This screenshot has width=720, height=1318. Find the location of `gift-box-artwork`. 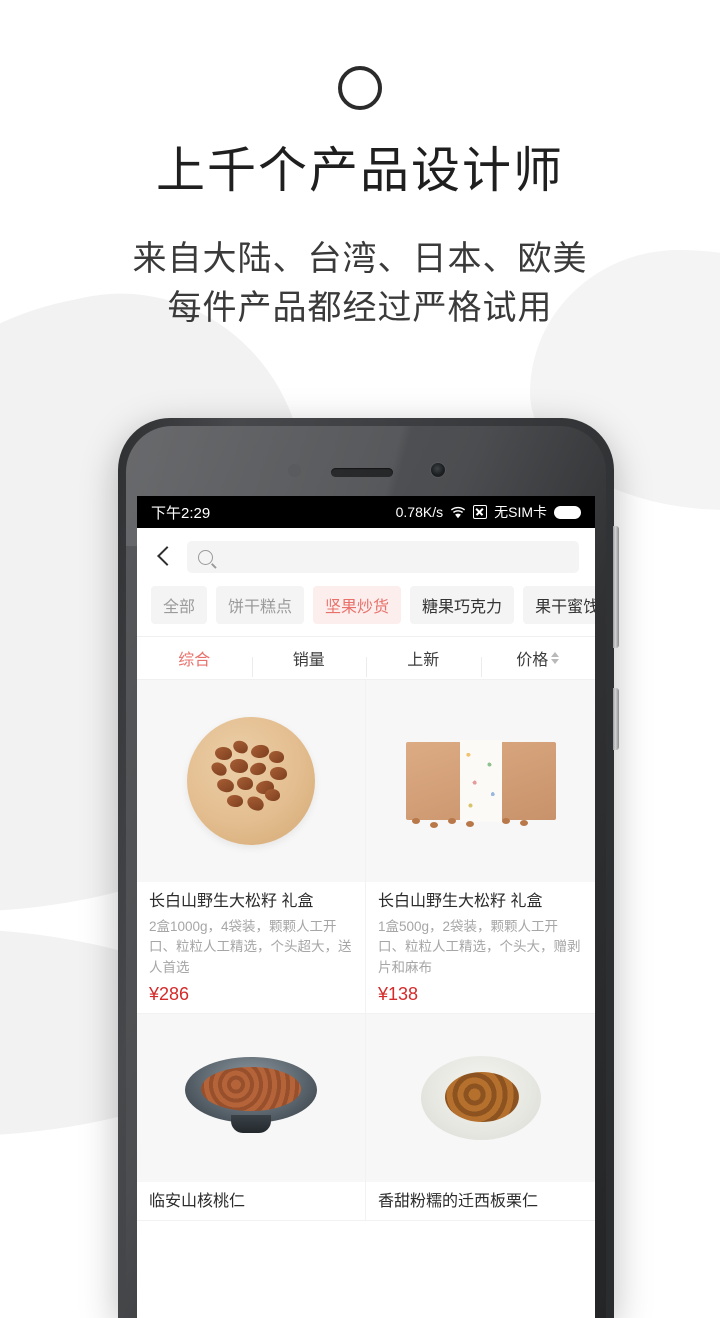

gift-box-artwork is located at coordinates (480, 784).